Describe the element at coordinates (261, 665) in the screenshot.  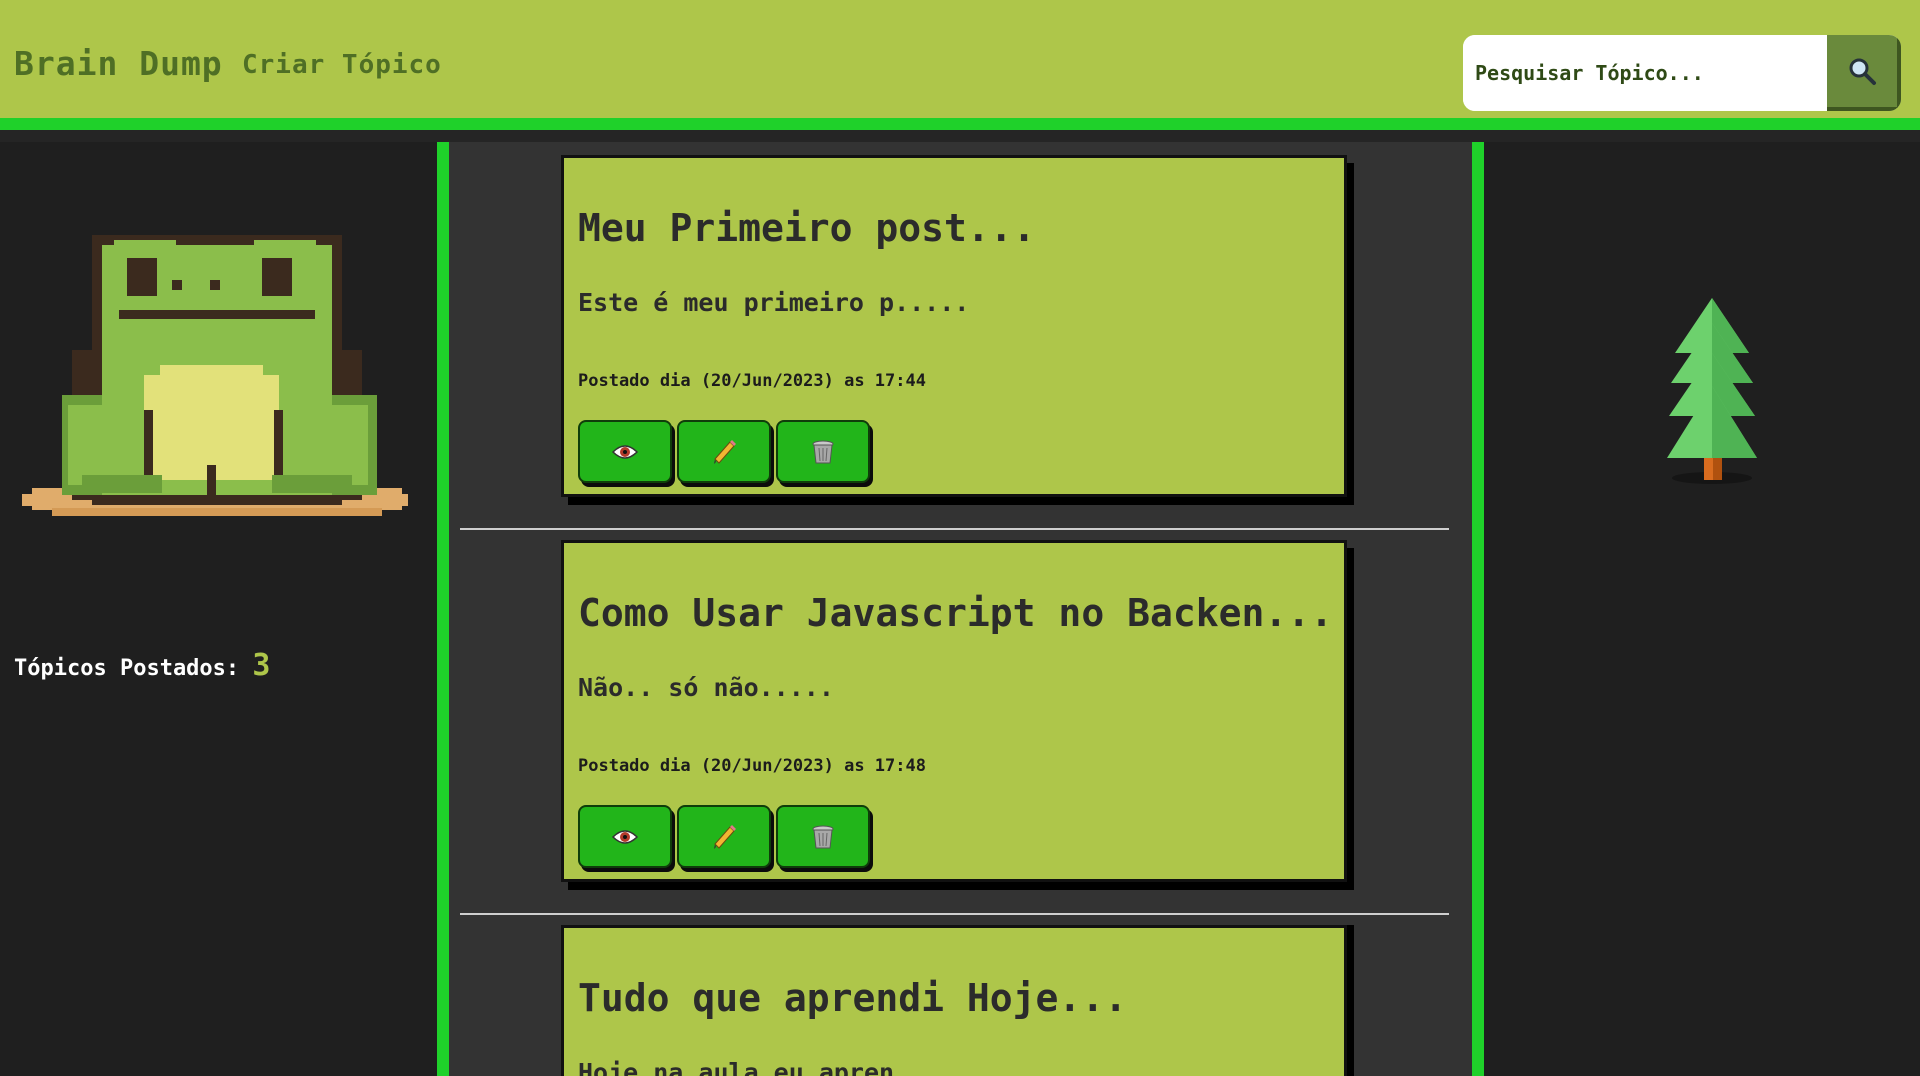
I see `topics-posted-count: 3` at that location.